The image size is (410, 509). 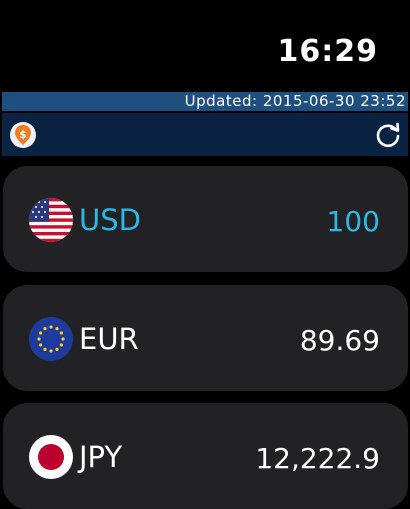 What do you see at coordinates (205, 134) in the screenshot?
I see `toolbar: $` at bounding box center [205, 134].